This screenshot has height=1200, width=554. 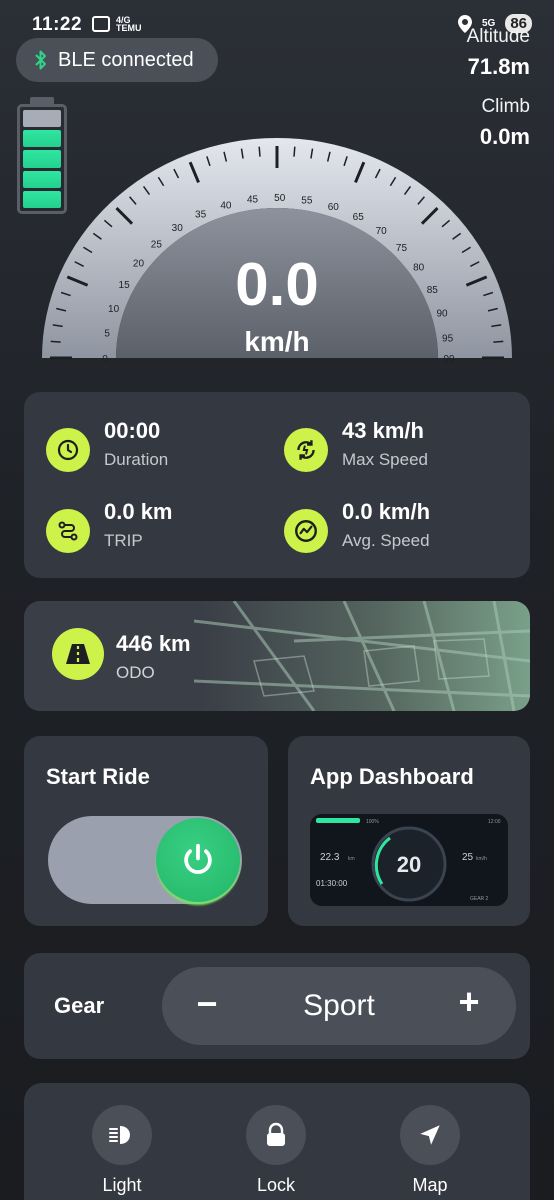 What do you see at coordinates (306, 531) in the screenshot?
I see `avg-speed-icon` at bounding box center [306, 531].